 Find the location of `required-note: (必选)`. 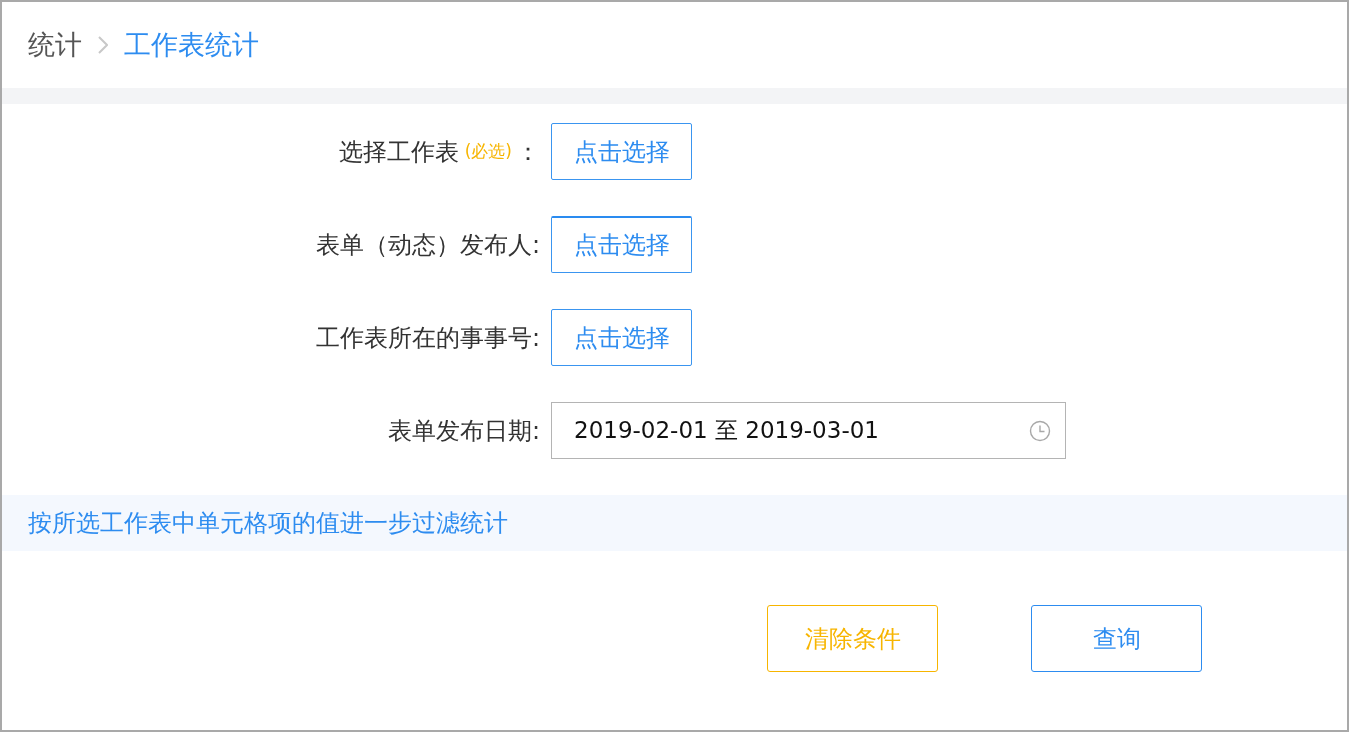

required-note: (必选) is located at coordinates (488, 151).